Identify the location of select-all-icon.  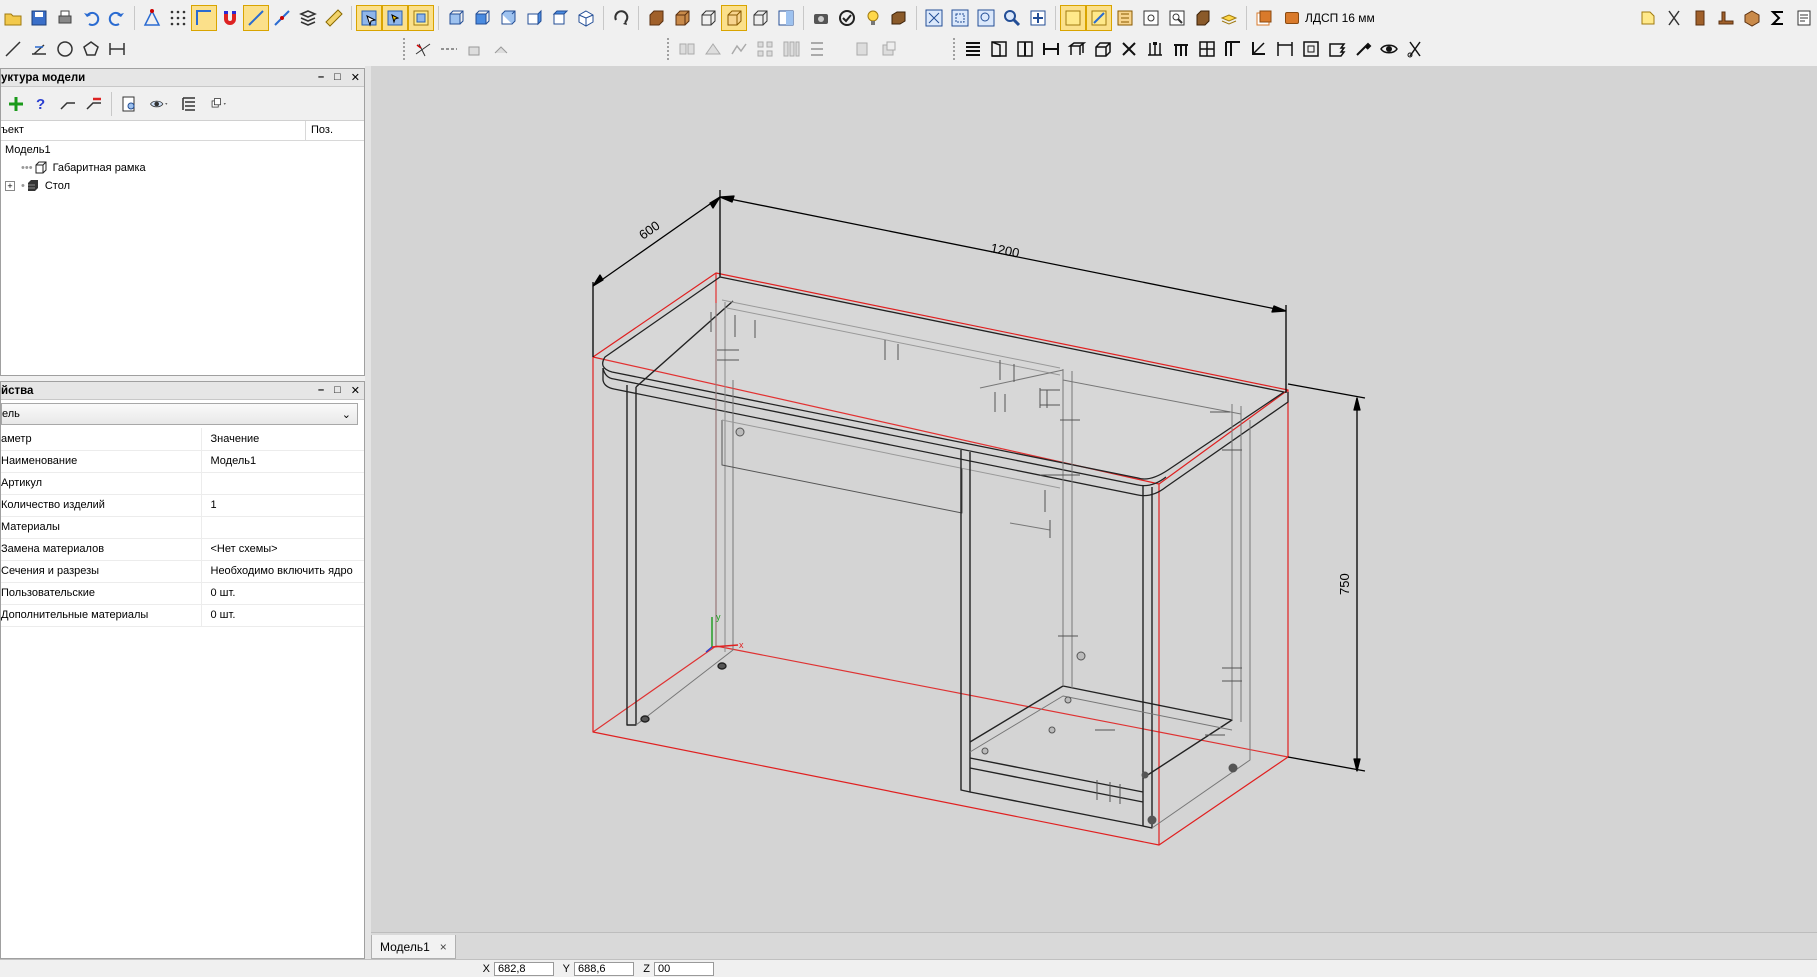
(421, 18).